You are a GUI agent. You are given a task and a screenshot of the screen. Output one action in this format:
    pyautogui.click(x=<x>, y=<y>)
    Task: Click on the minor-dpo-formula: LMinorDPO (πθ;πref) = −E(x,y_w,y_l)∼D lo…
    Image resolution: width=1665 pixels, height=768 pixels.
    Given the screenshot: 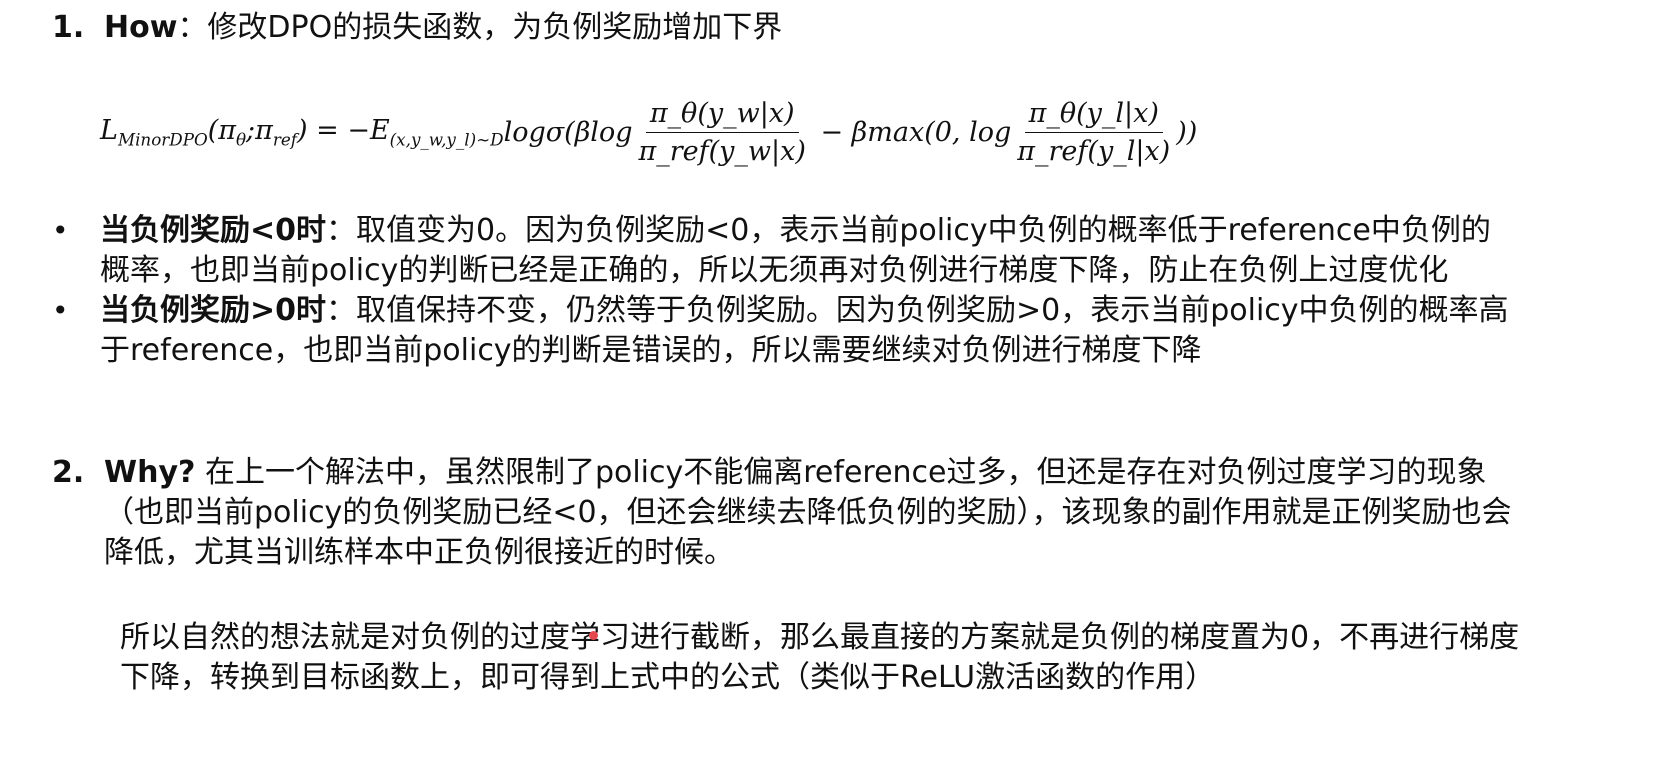 What is the action you would take?
    pyautogui.click(x=648, y=132)
    